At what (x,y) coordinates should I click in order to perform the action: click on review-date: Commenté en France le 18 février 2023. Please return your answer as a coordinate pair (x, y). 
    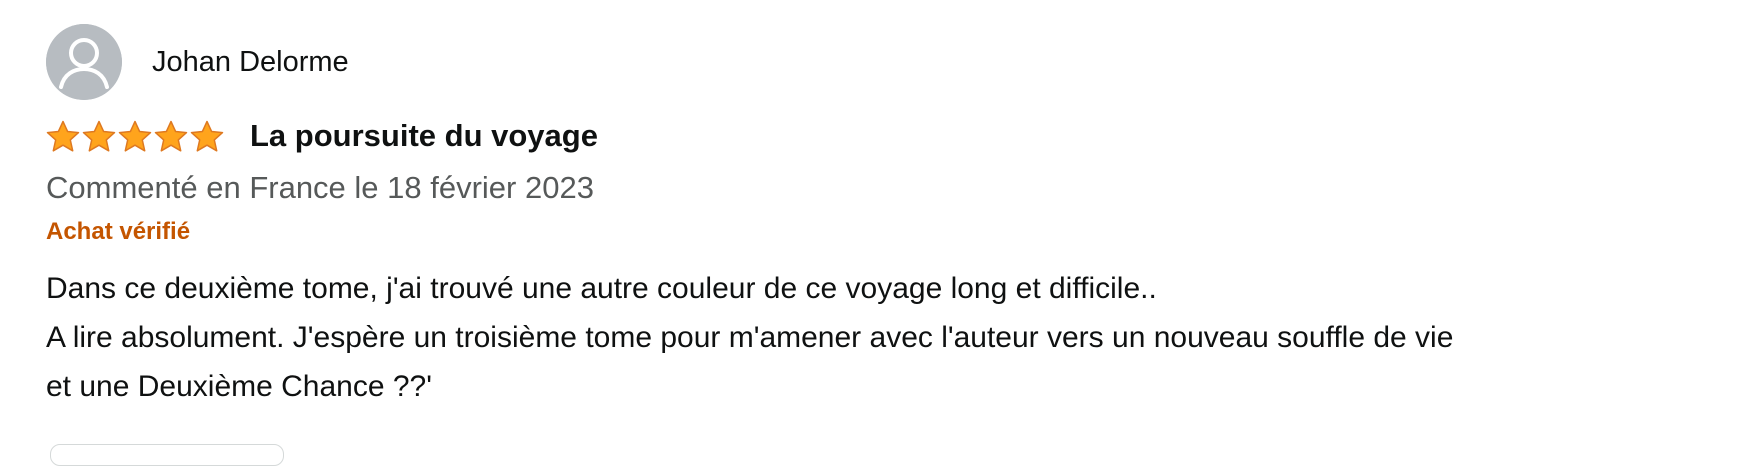
    Looking at the image, I should click on (320, 187).